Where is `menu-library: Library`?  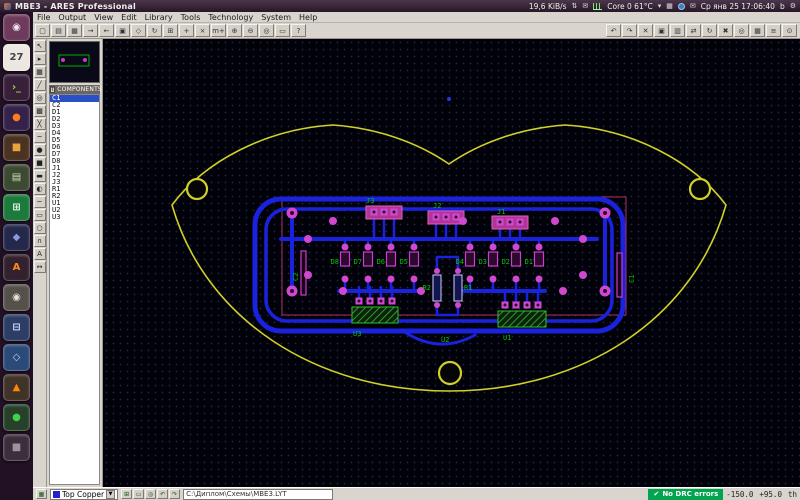
menu-library: Library is located at coordinates (159, 17).